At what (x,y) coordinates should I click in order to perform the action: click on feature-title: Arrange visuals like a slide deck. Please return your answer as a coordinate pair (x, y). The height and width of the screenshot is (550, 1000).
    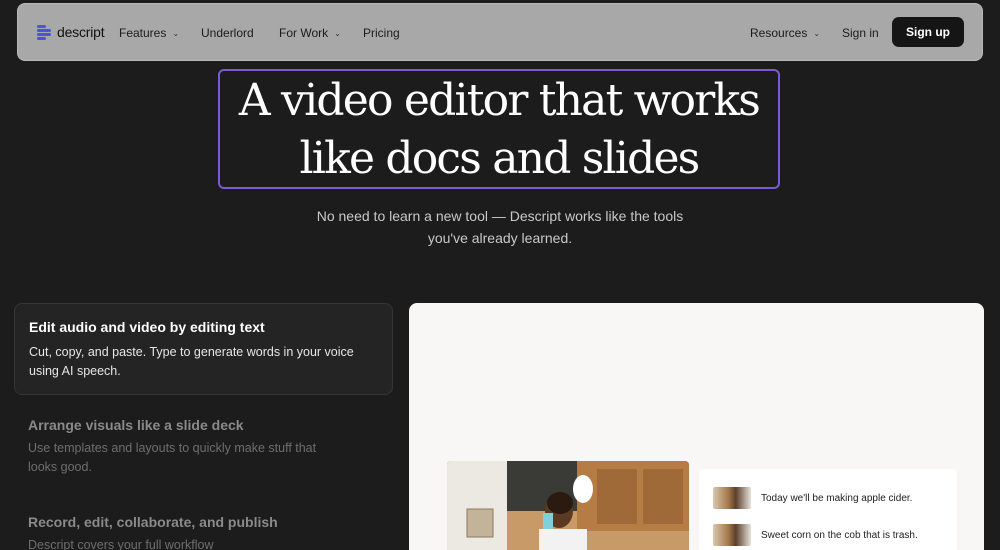
    Looking at the image, I should click on (136, 425).